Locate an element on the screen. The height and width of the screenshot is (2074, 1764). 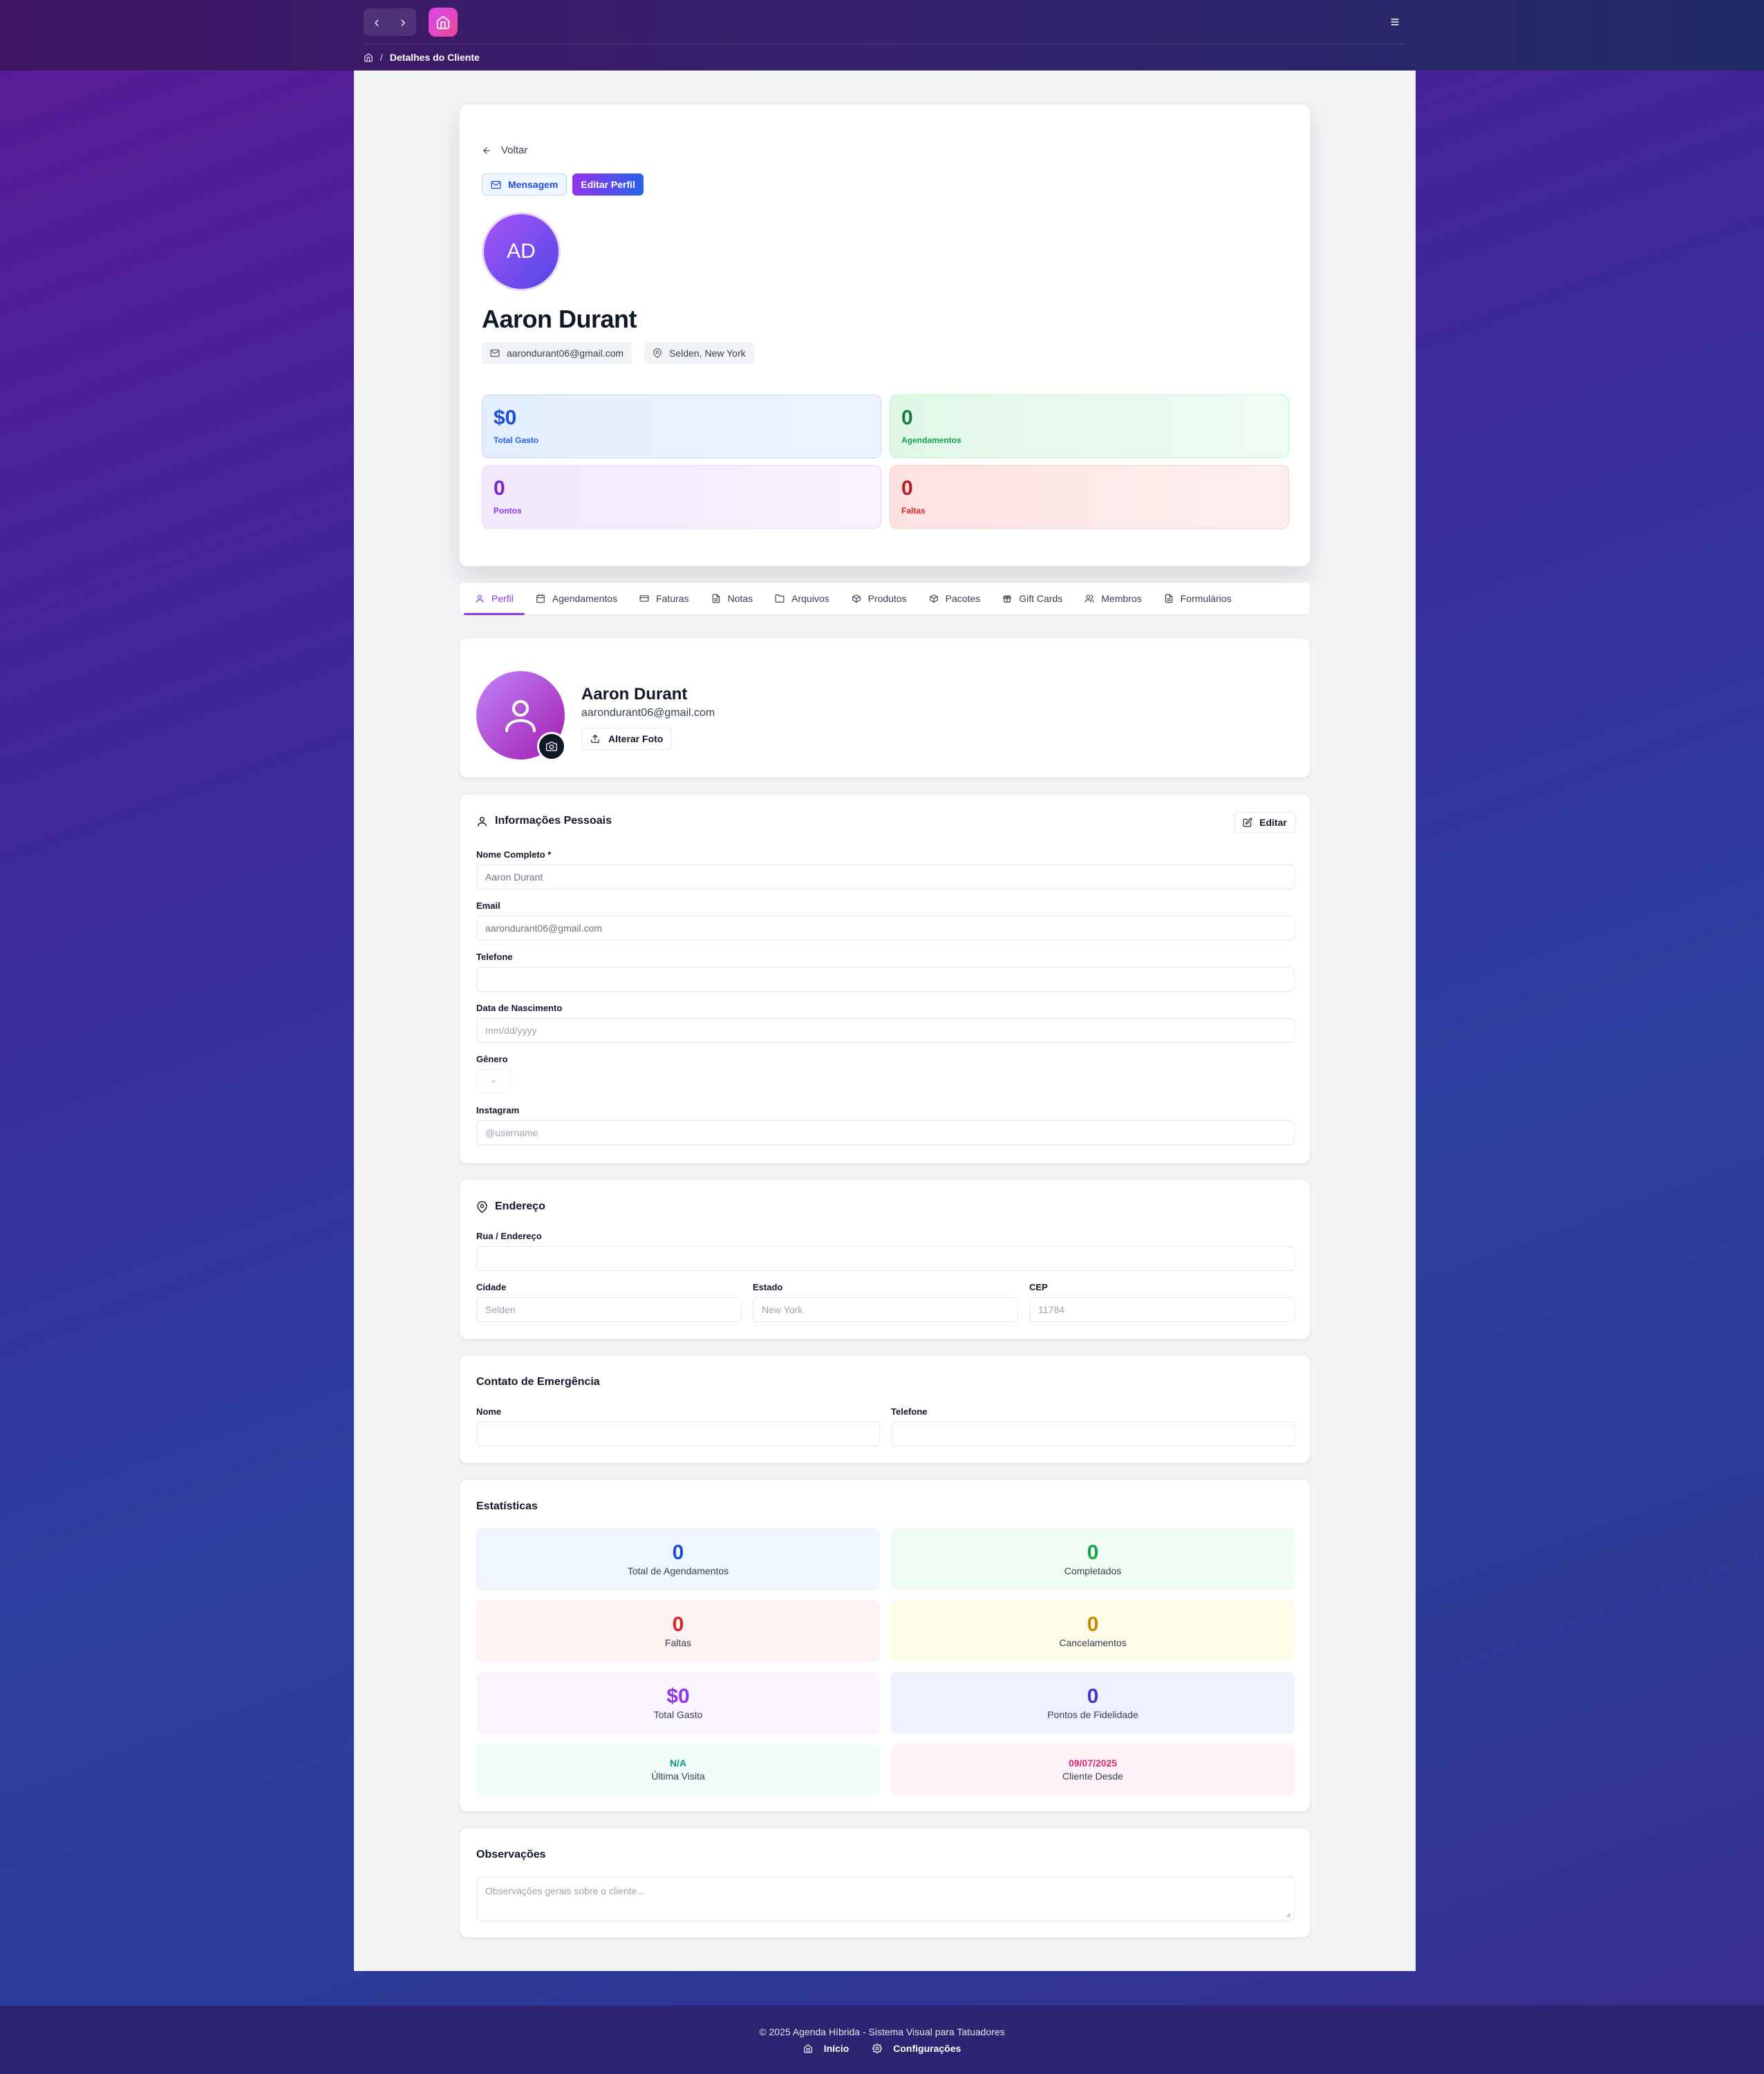
arrow-left-icon is located at coordinates (486, 150).